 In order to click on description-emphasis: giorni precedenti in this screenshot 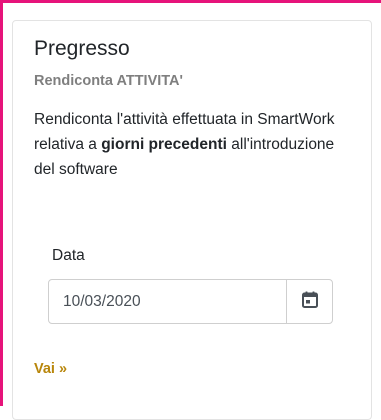, I will do `click(164, 144)`.